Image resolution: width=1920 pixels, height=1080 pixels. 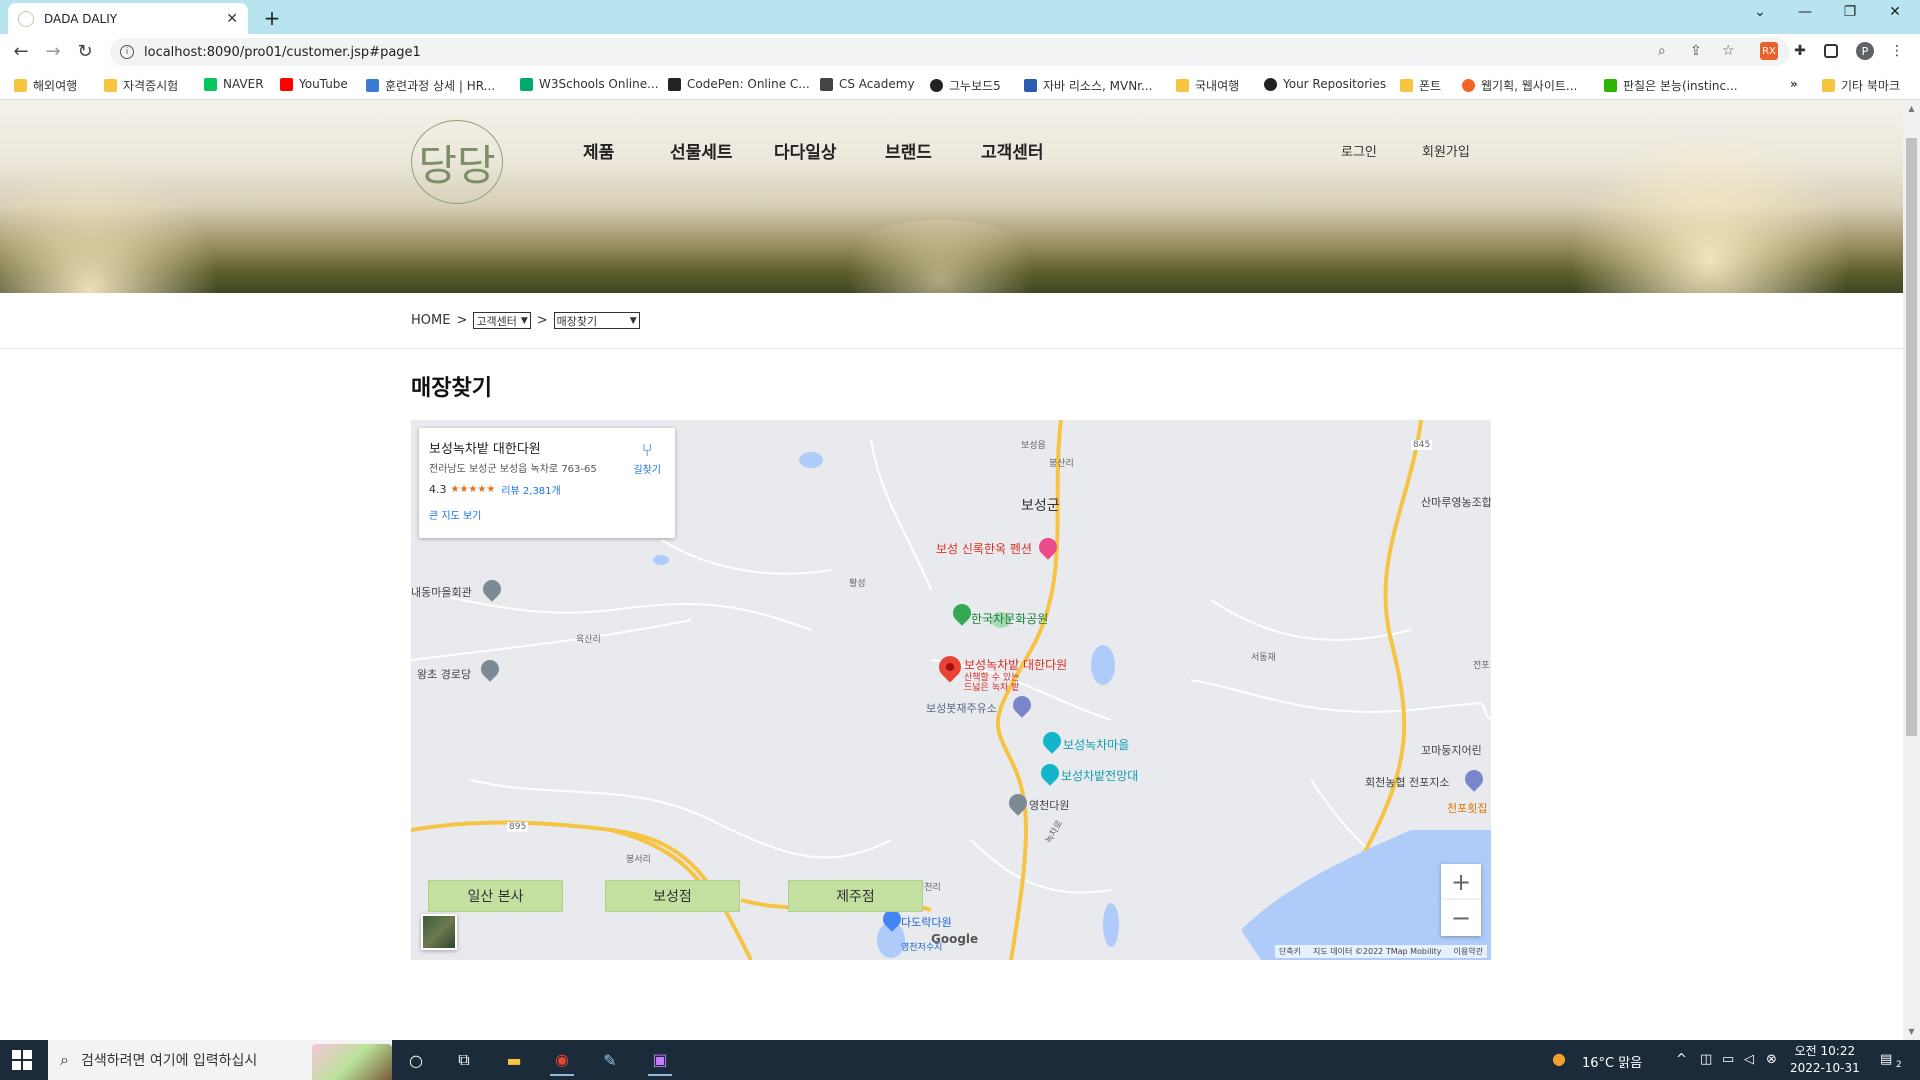 I want to click on weather-icon: ●, so click(x=1559, y=1058).